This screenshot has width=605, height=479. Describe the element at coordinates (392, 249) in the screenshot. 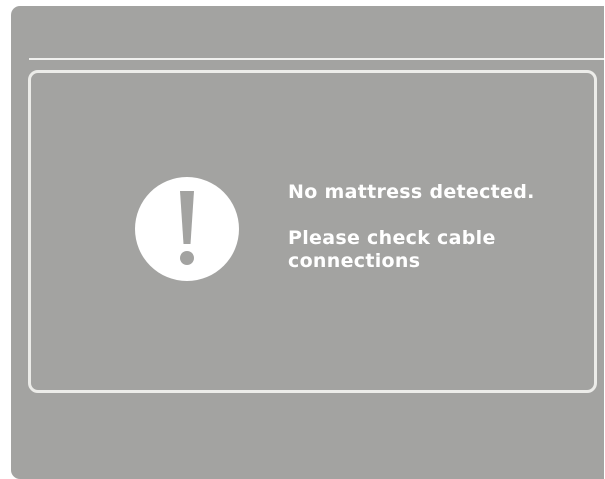

I see `alert-instruction: Please check cable connections` at that location.